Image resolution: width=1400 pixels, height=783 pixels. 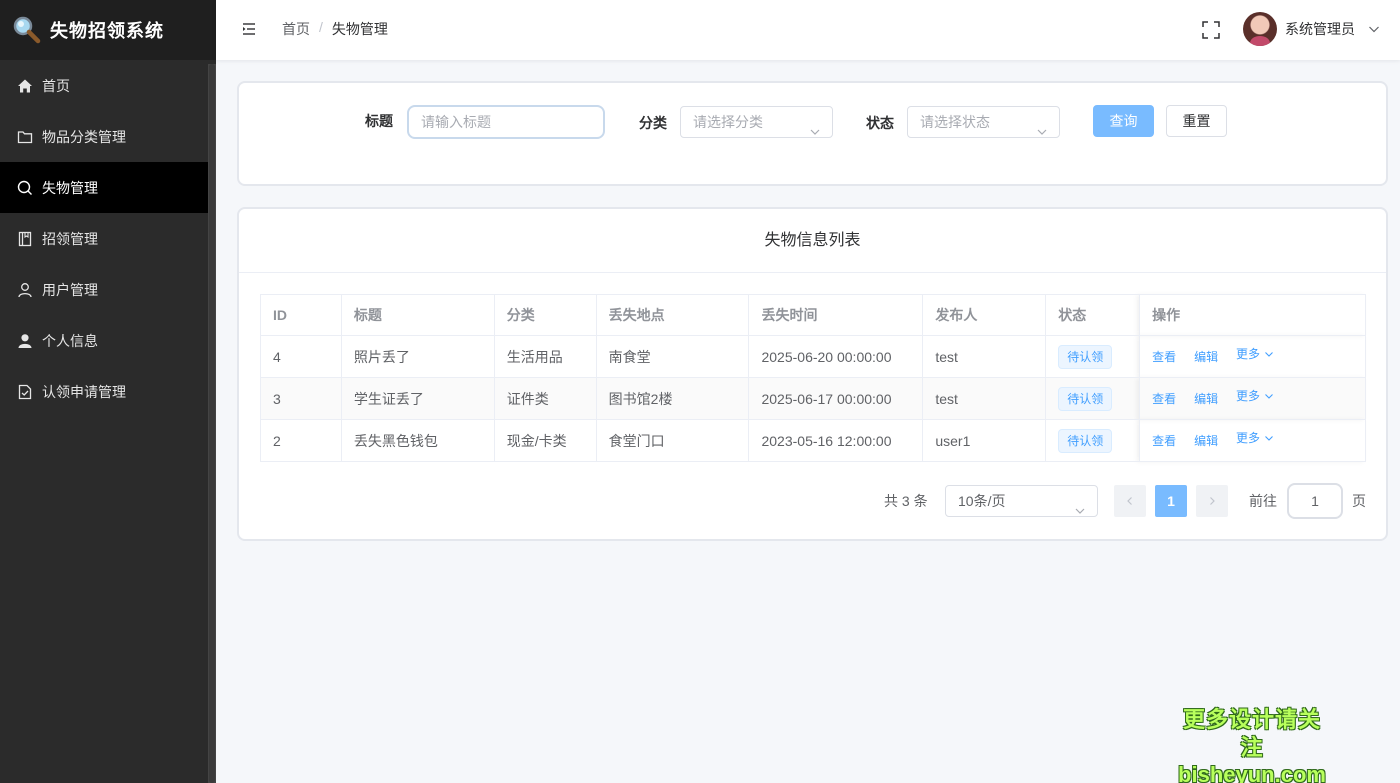 I want to click on cell-title: 照片丢了, so click(x=417, y=356).